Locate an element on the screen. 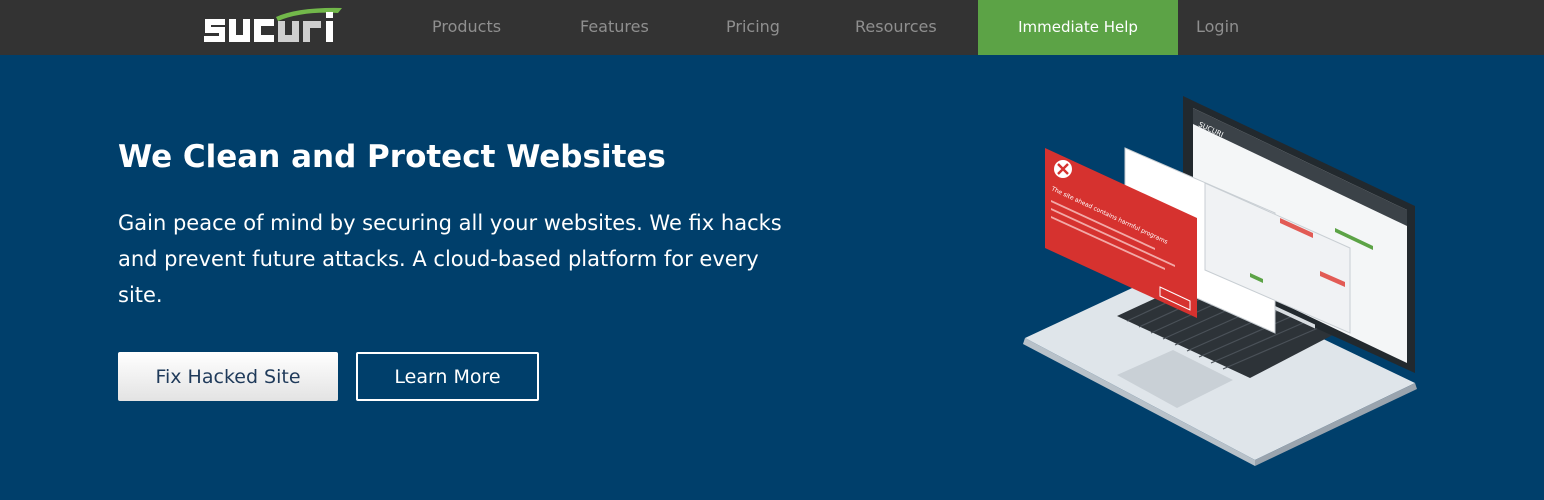 Image resolution: width=1544 pixels, height=500 pixels. hero-title: We Clean and Protect Websites is located at coordinates (392, 157).